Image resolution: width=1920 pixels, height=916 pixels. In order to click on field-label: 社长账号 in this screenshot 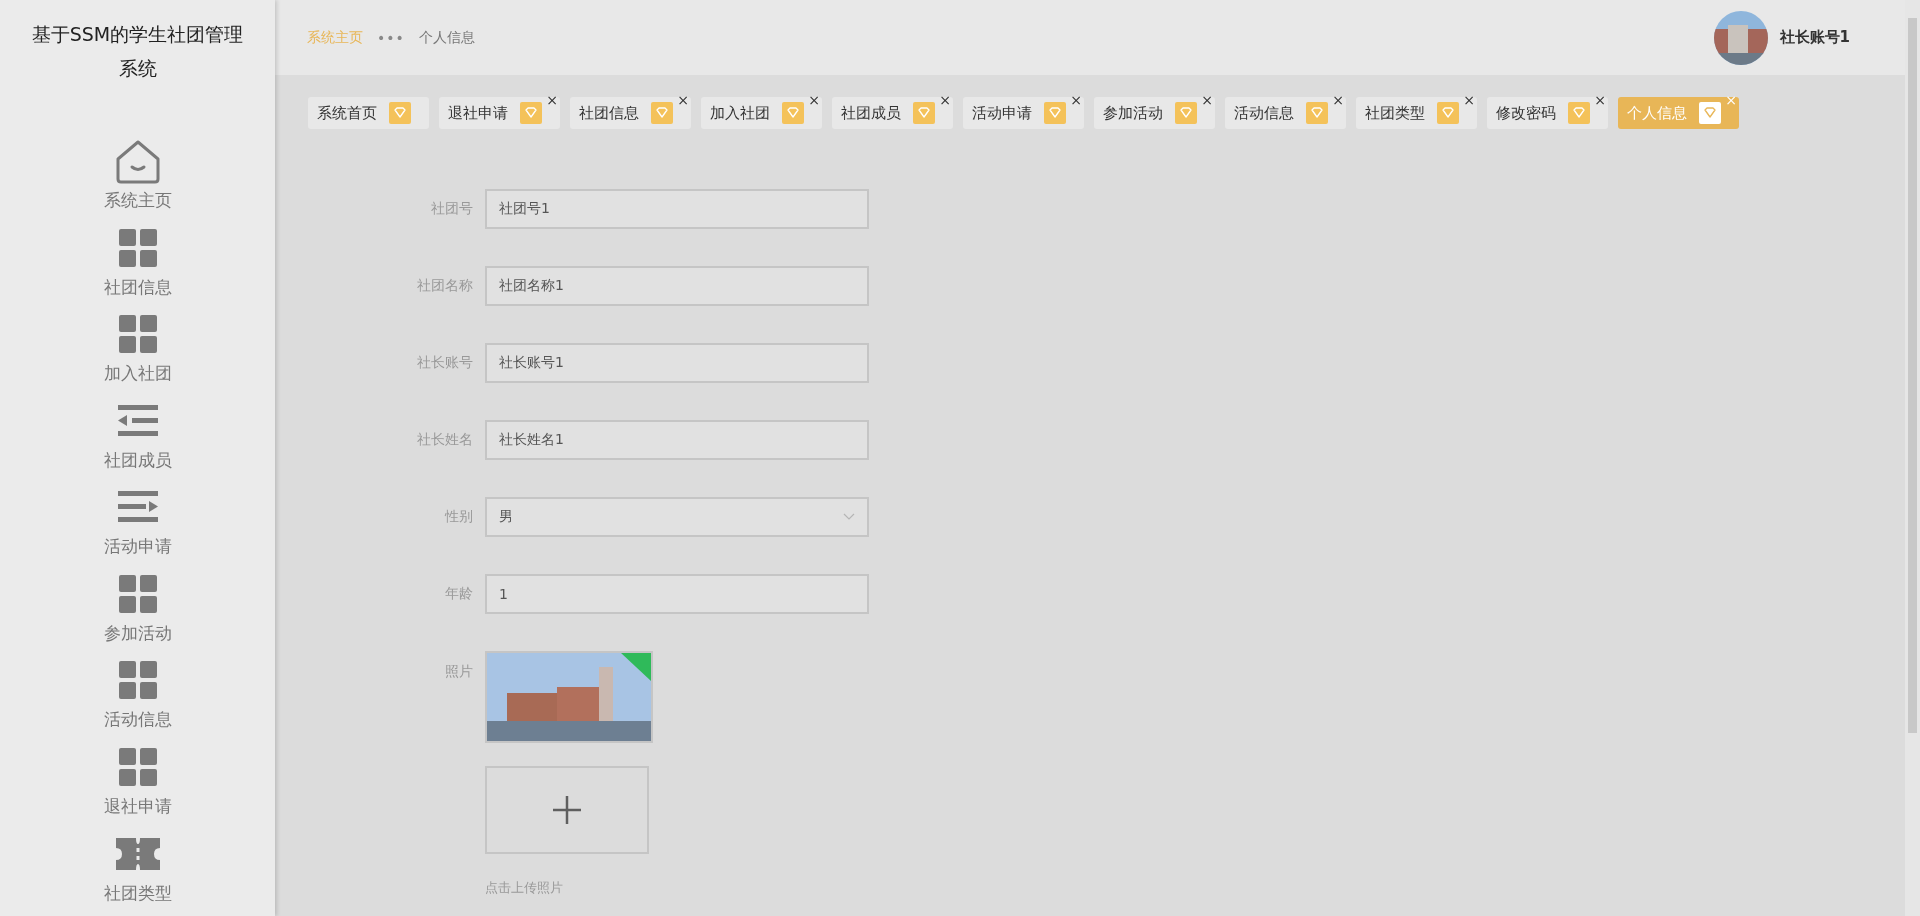, I will do `click(444, 363)`.